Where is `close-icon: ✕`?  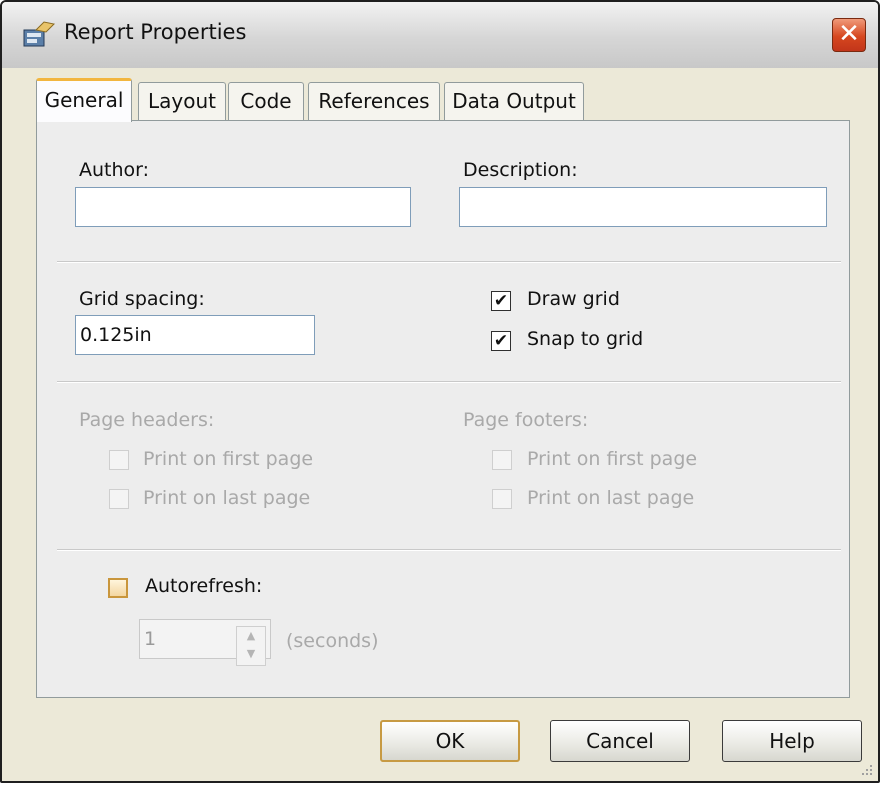 close-icon: ✕ is located at coordinates (849, 34).